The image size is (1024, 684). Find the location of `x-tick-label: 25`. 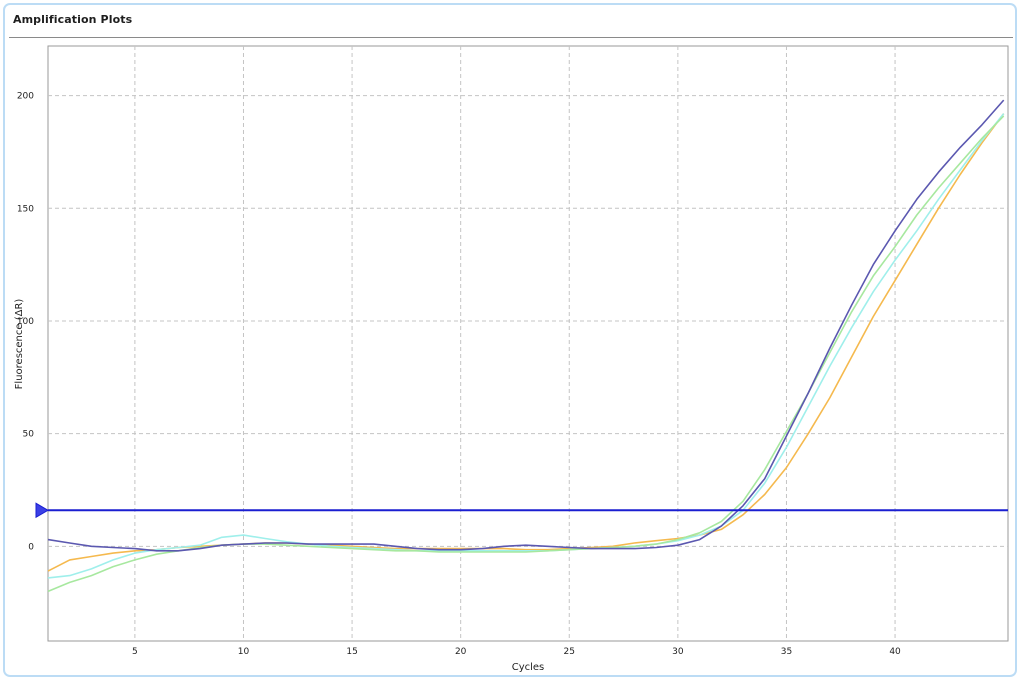

x-tick-label: 25 is located at coordinates (569, 652).